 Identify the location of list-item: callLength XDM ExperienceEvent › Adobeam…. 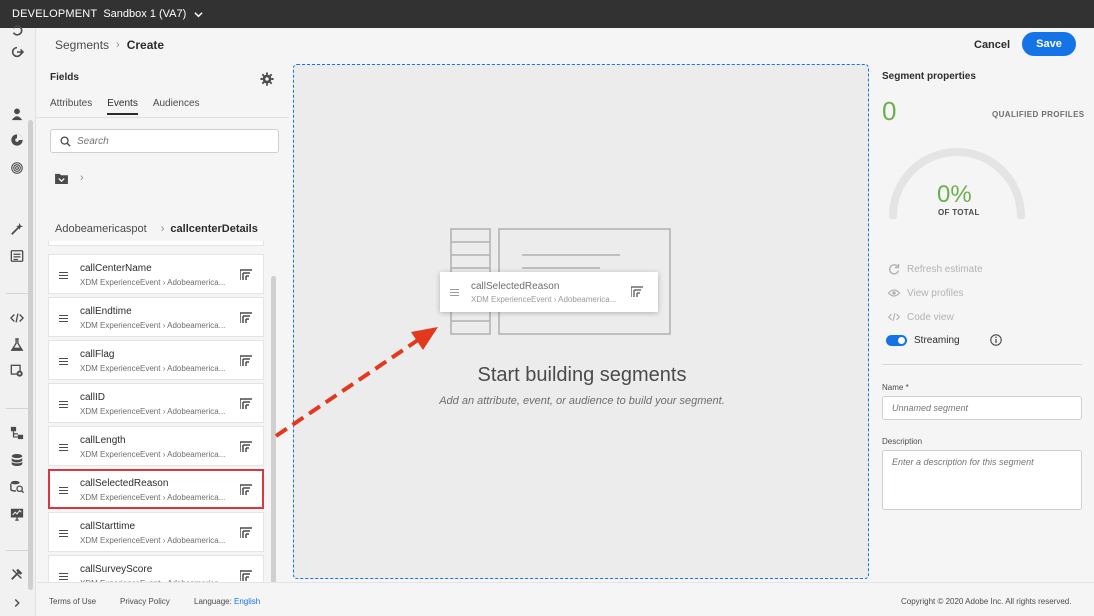
(156, 446).